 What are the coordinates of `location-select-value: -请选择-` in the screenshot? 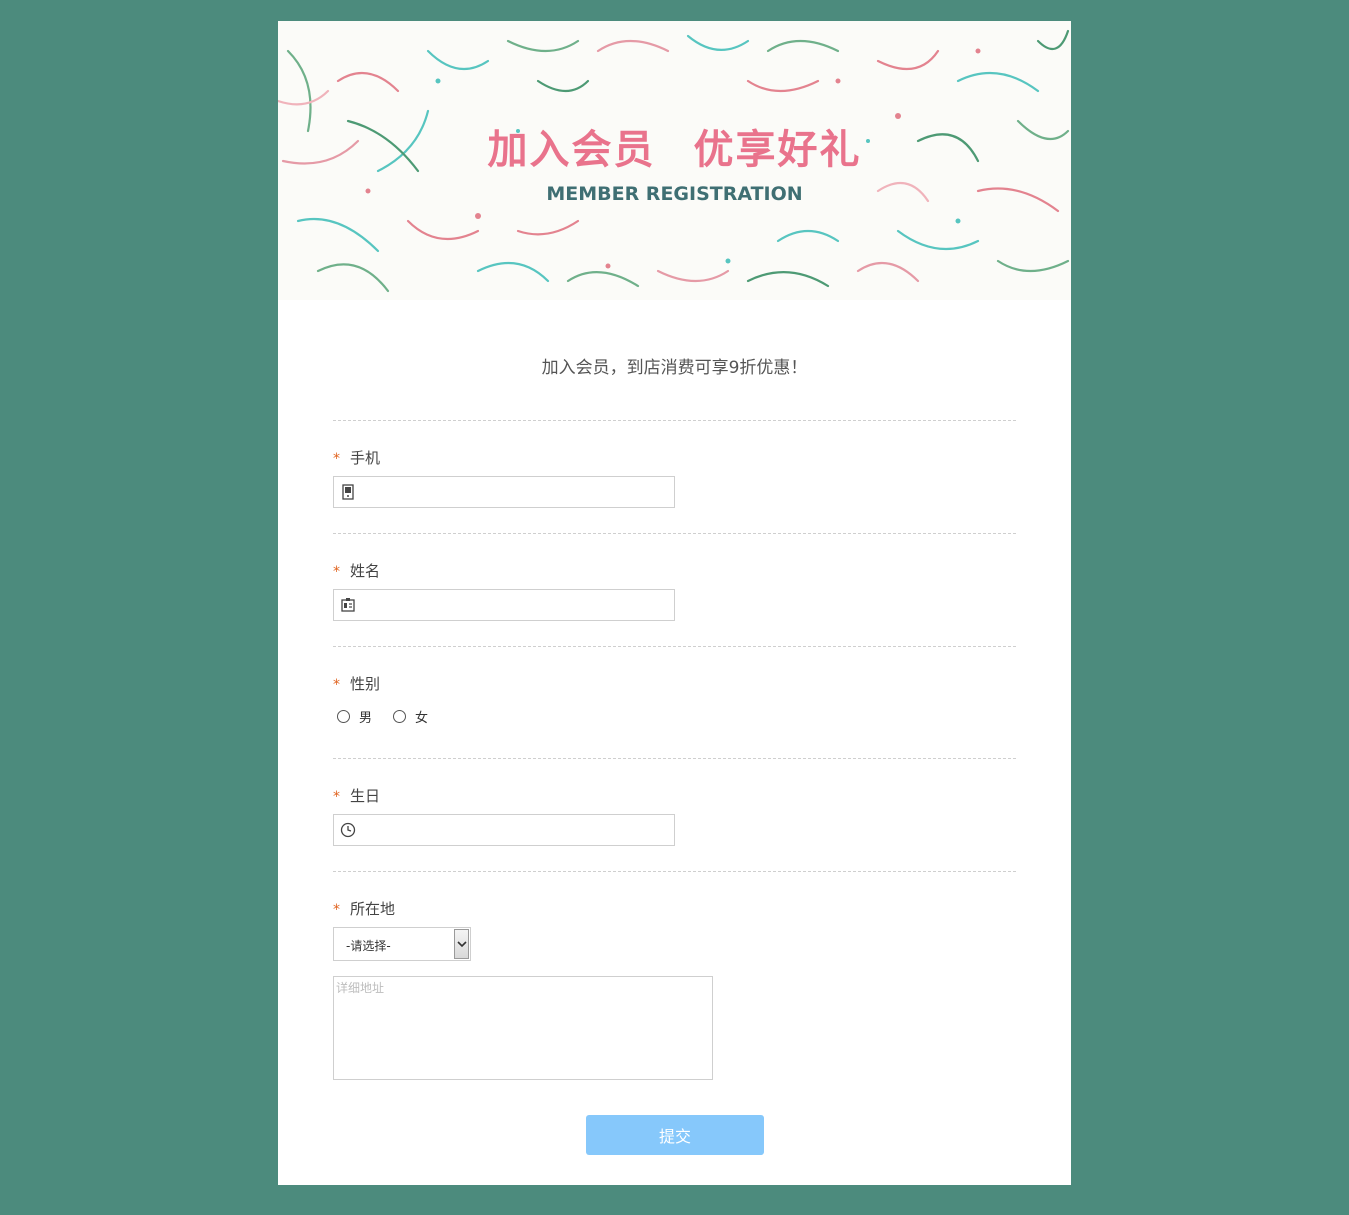 It's located at (368, 946).